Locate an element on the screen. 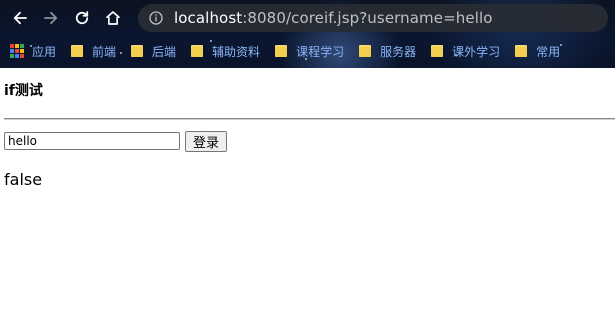 The width and height of the screenshot is (615, 324). bookmark-label: 辅助资料 is located at coordinates (236, 51).